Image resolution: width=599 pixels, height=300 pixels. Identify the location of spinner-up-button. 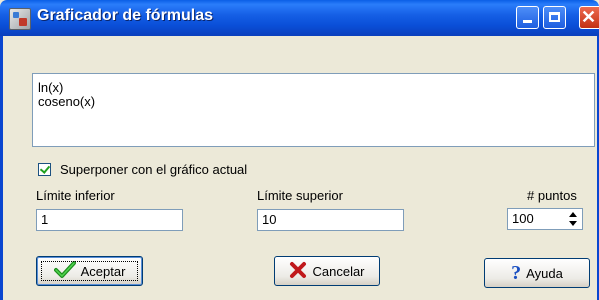
(573, 214).